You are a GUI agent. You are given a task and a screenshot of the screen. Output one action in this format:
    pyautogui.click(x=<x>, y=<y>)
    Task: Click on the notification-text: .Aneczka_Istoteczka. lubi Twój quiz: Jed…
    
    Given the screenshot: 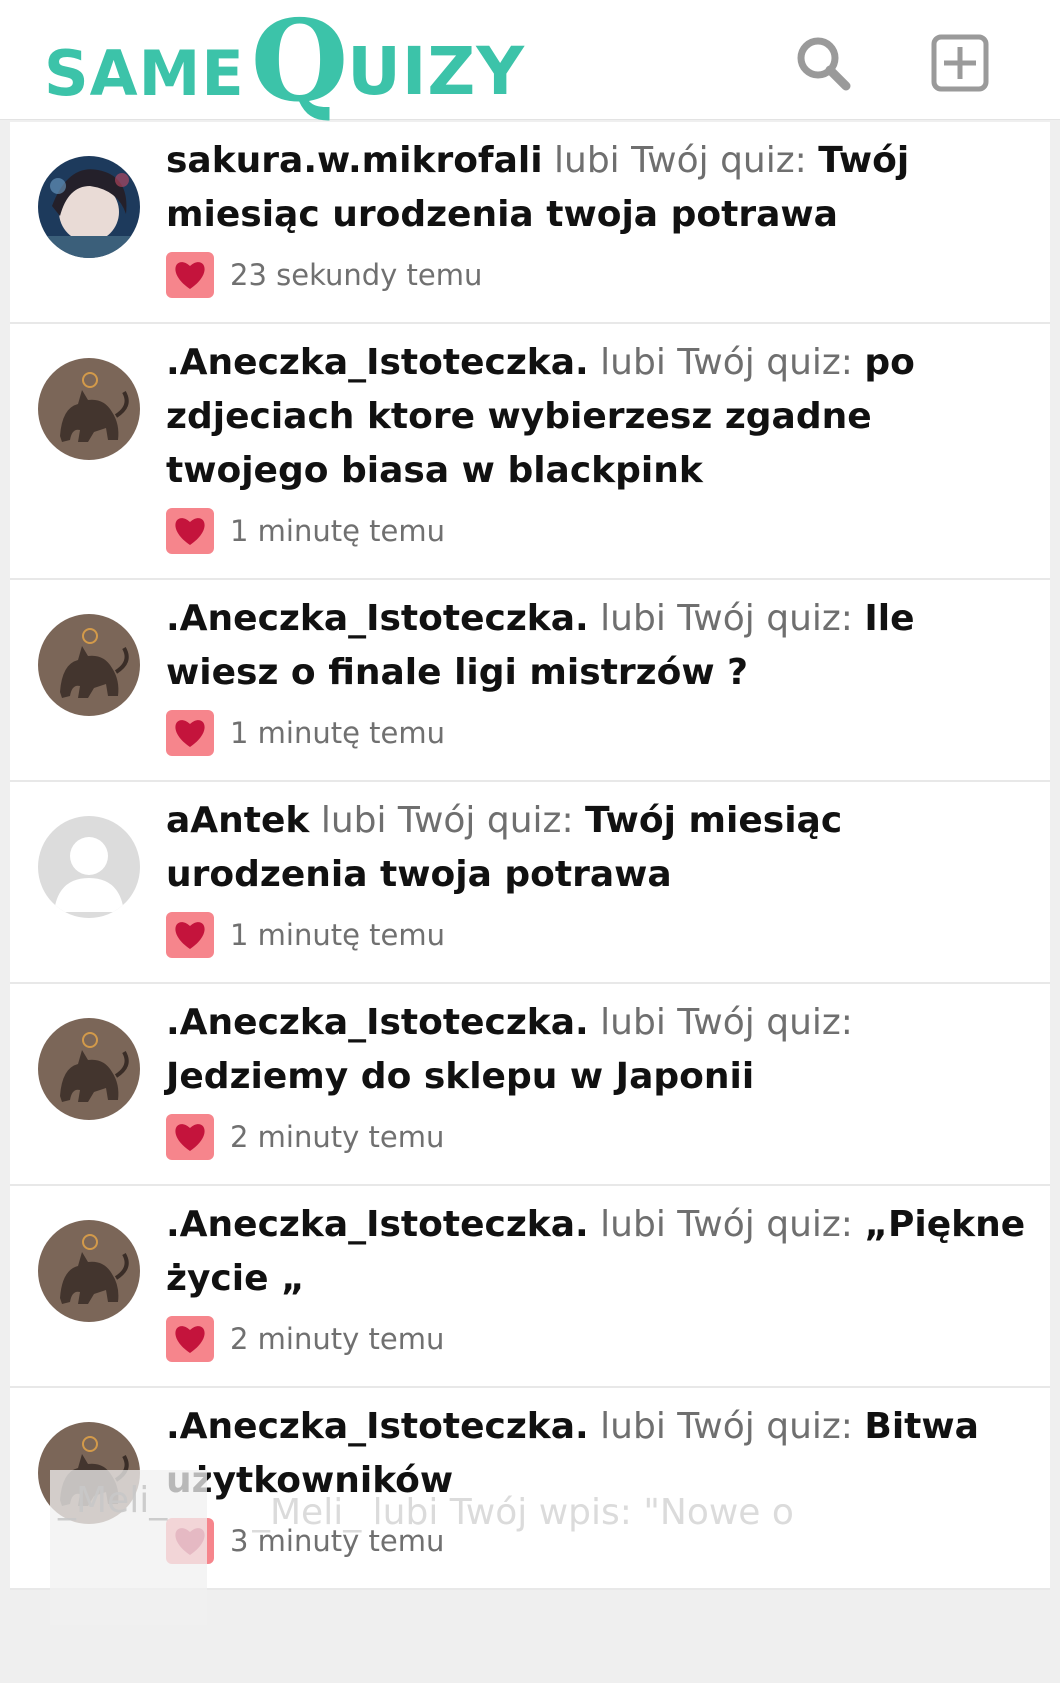 What is the action you would take?
    pyautogui.click(x=598, y=1050)
    